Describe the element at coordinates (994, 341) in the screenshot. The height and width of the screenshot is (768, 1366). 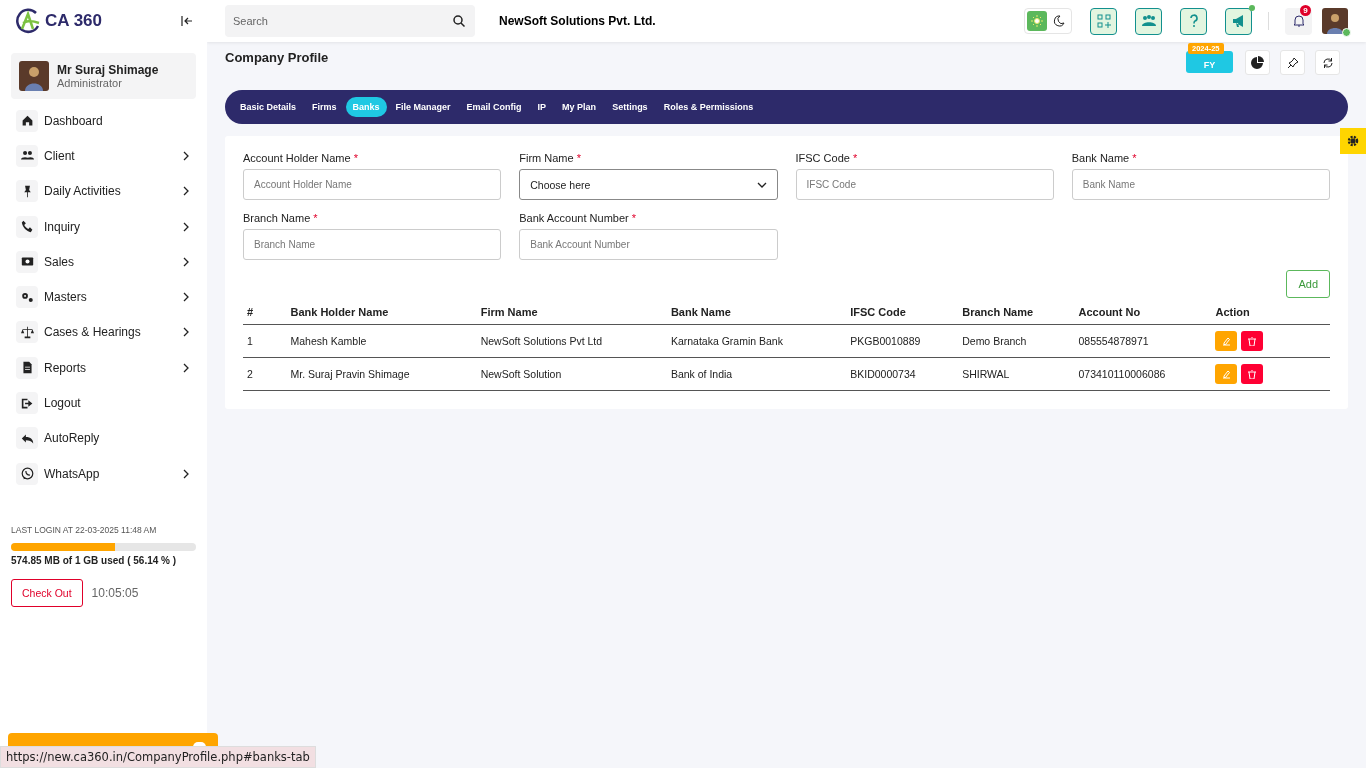
I see `table-cell: Demo Branch` at that location.